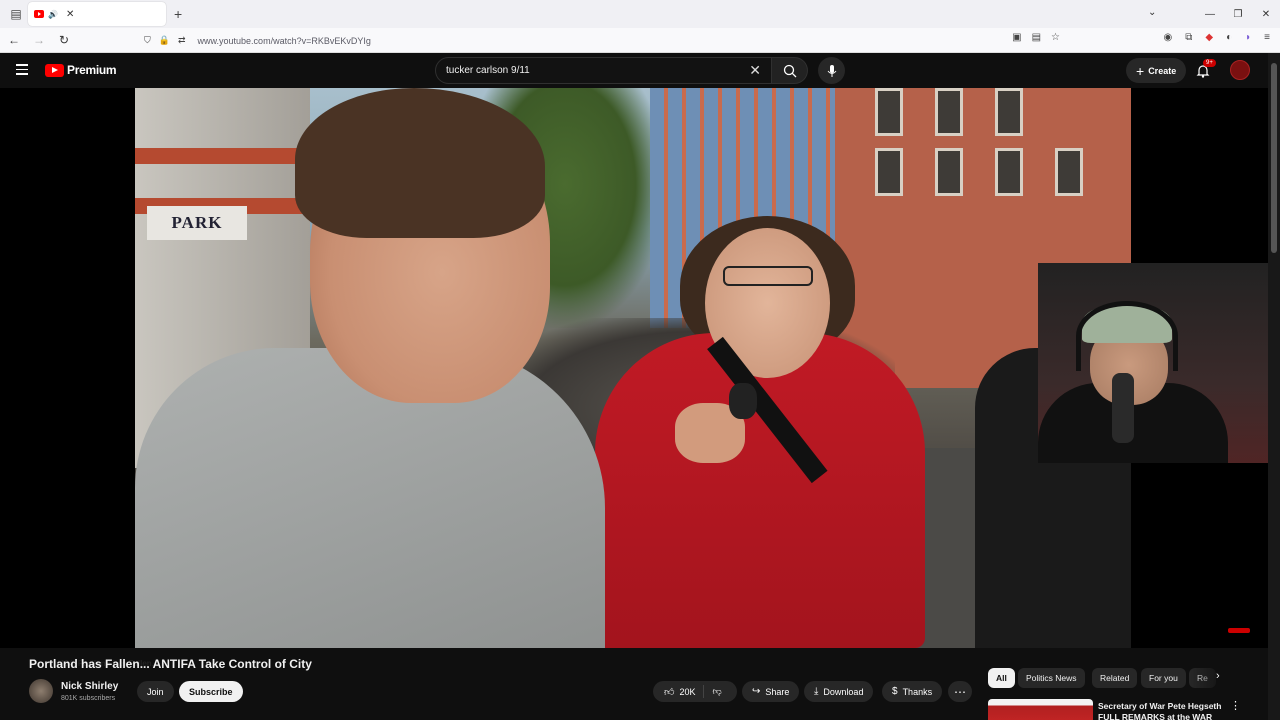  What do you see at coordinates (1016, 37) in the screenshot?
I see `picture-in-picture-icon: ▣` at bounding box center [1016, 37].